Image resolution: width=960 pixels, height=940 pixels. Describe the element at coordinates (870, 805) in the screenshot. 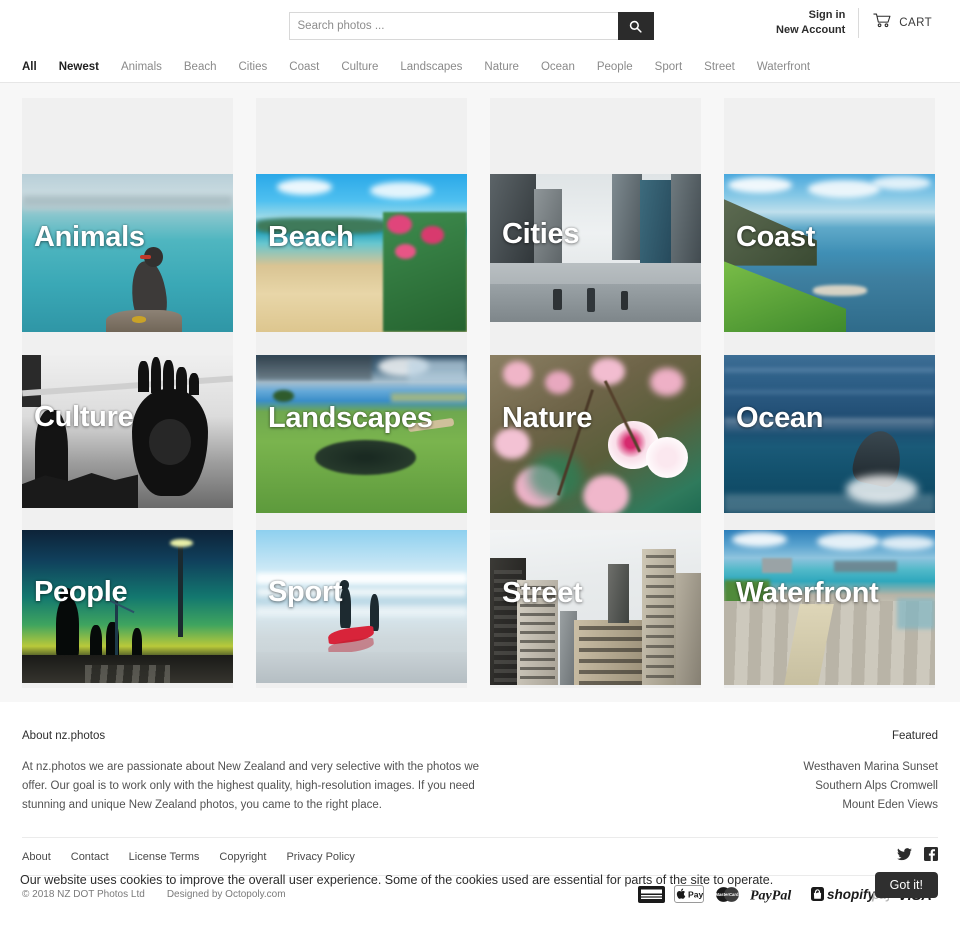

I see `featured-item: Mount Eden Views` at that location.